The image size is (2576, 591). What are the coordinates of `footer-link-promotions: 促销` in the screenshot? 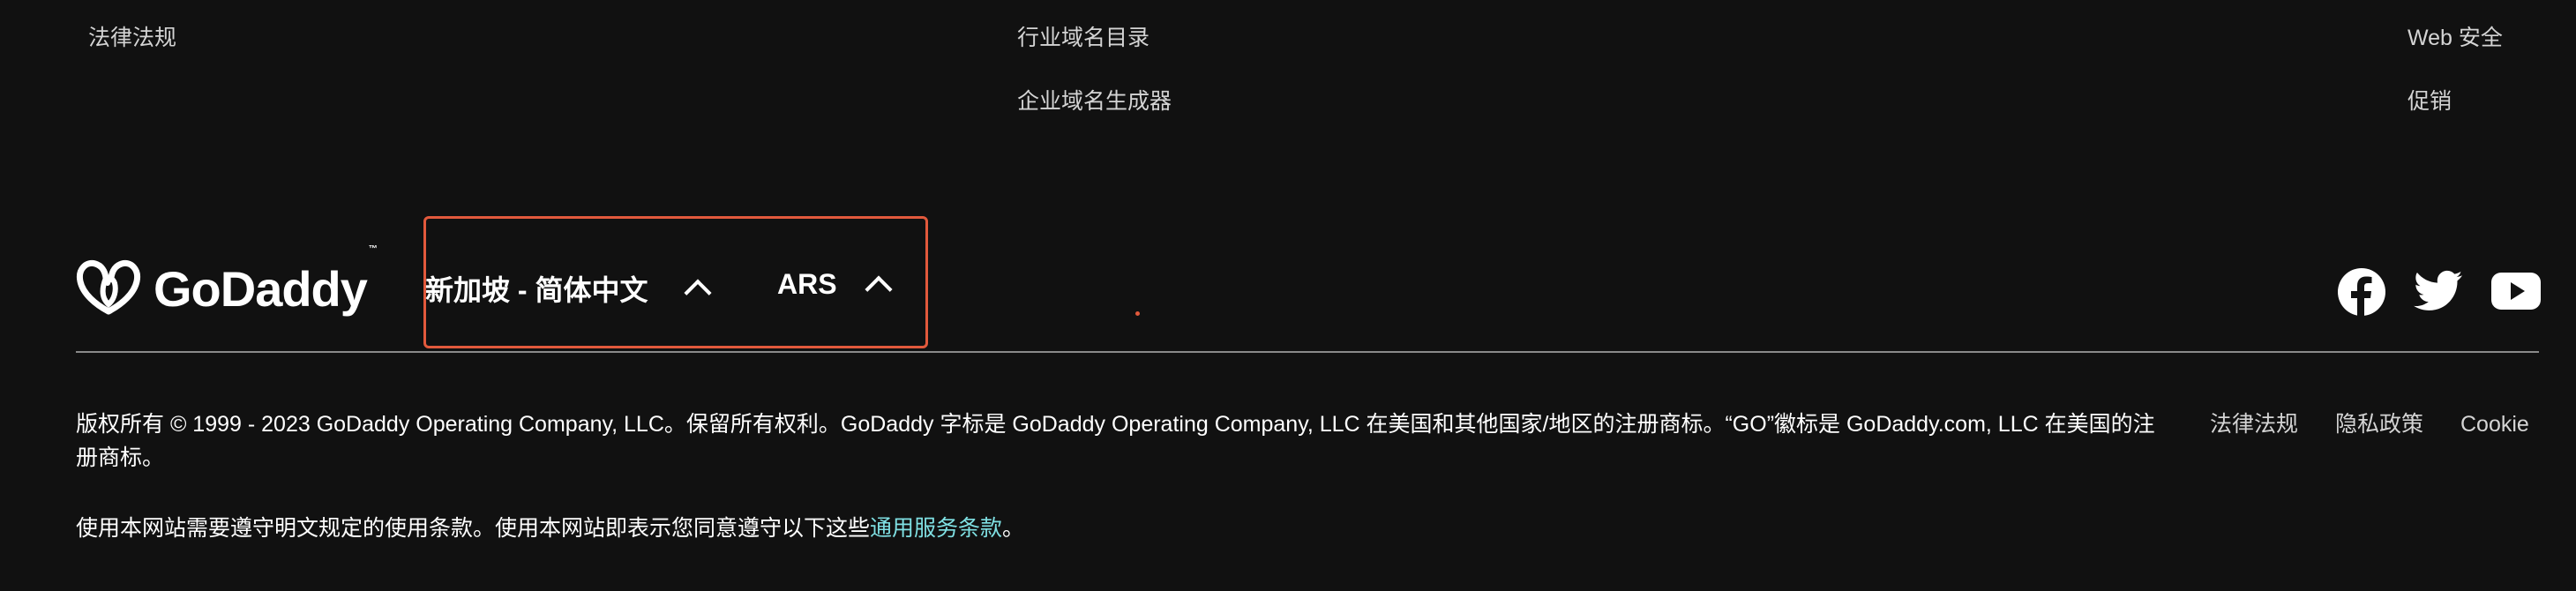 It's located at (2430, 101).